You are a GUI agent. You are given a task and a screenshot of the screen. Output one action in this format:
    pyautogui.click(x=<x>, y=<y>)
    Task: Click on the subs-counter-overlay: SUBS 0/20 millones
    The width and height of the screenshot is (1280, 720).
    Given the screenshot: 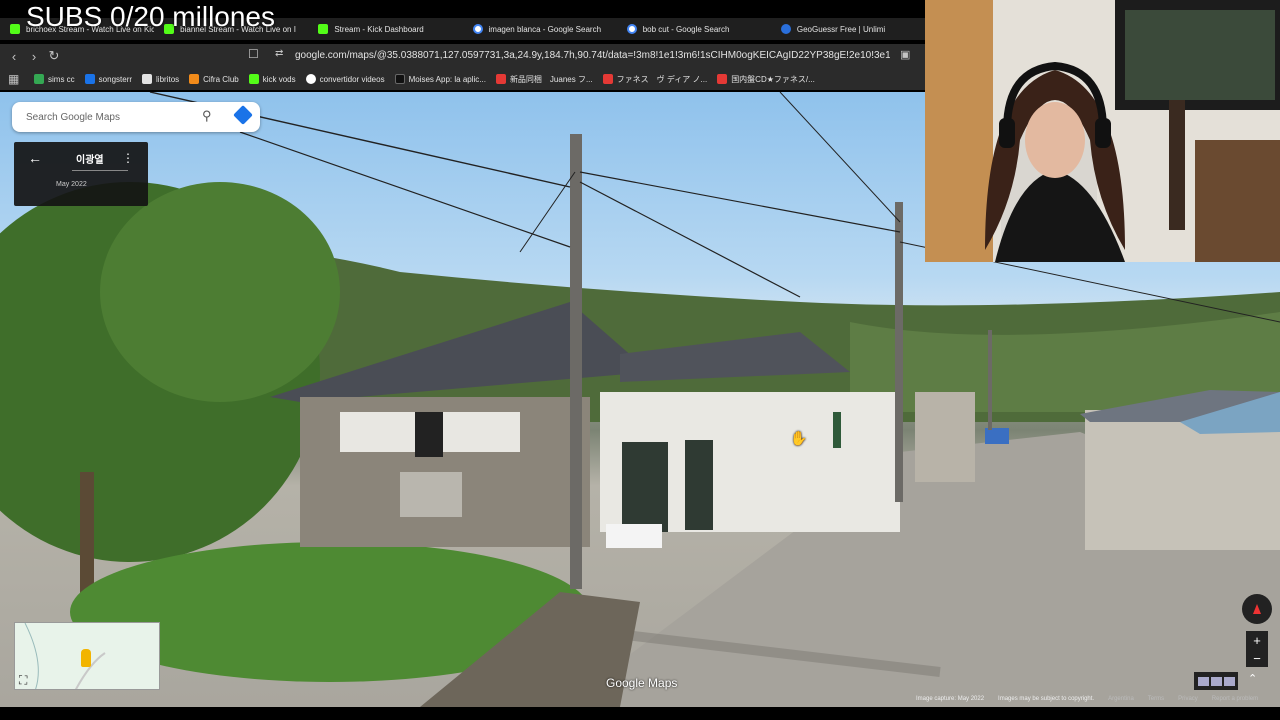 What is the action you would take?
    pyautogui.click(x=151, y=16)
    